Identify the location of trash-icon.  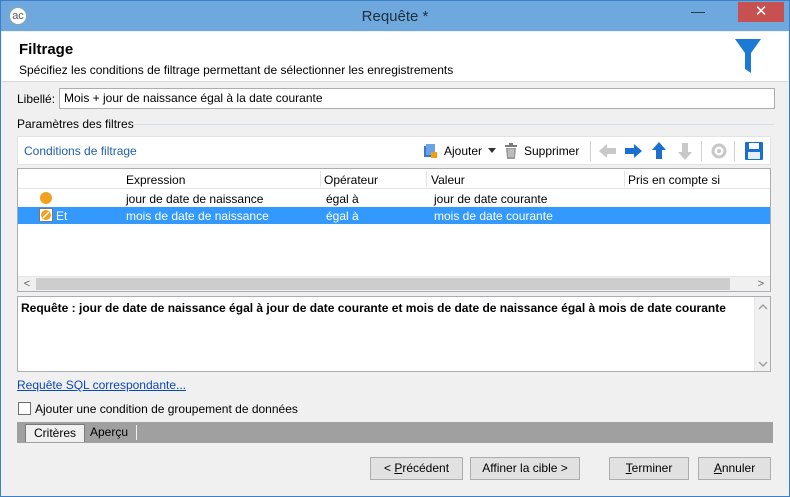
(511, 151).